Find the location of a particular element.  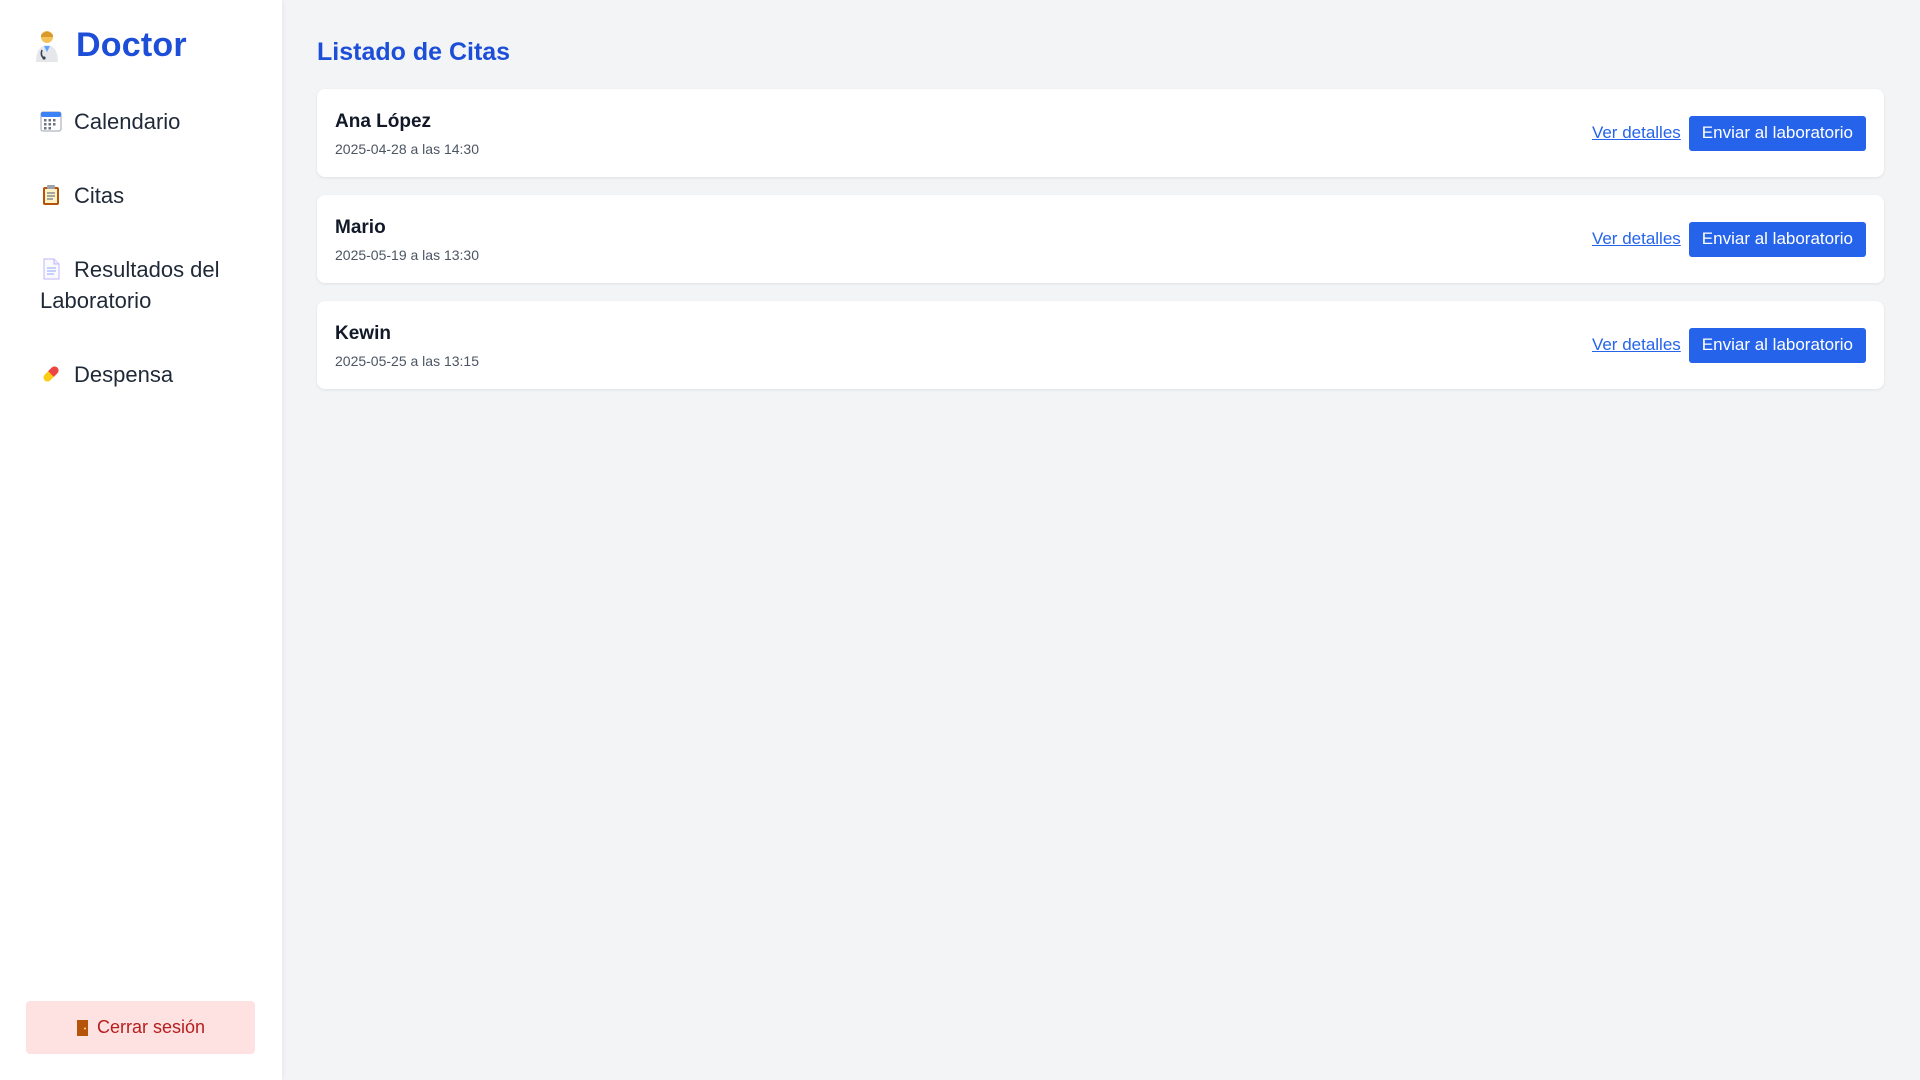

sidebar-item-citas: Citas is located at coordinates (155, 195).